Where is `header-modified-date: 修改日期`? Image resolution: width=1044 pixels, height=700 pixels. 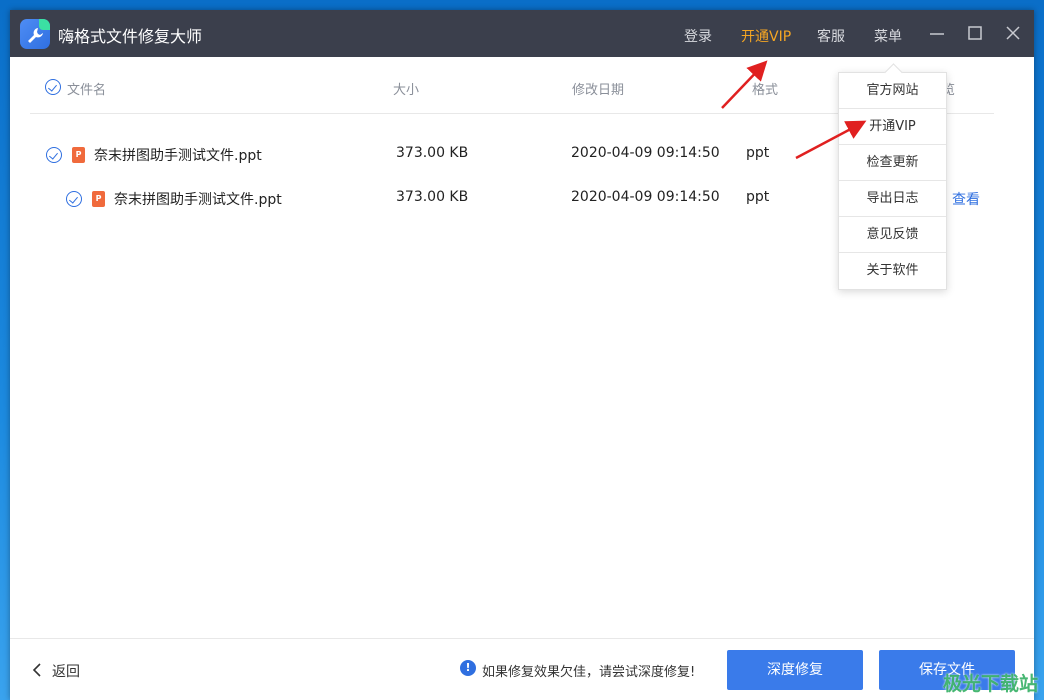 header-modified-date: 修改日期 is located at coordinates (598, 90).